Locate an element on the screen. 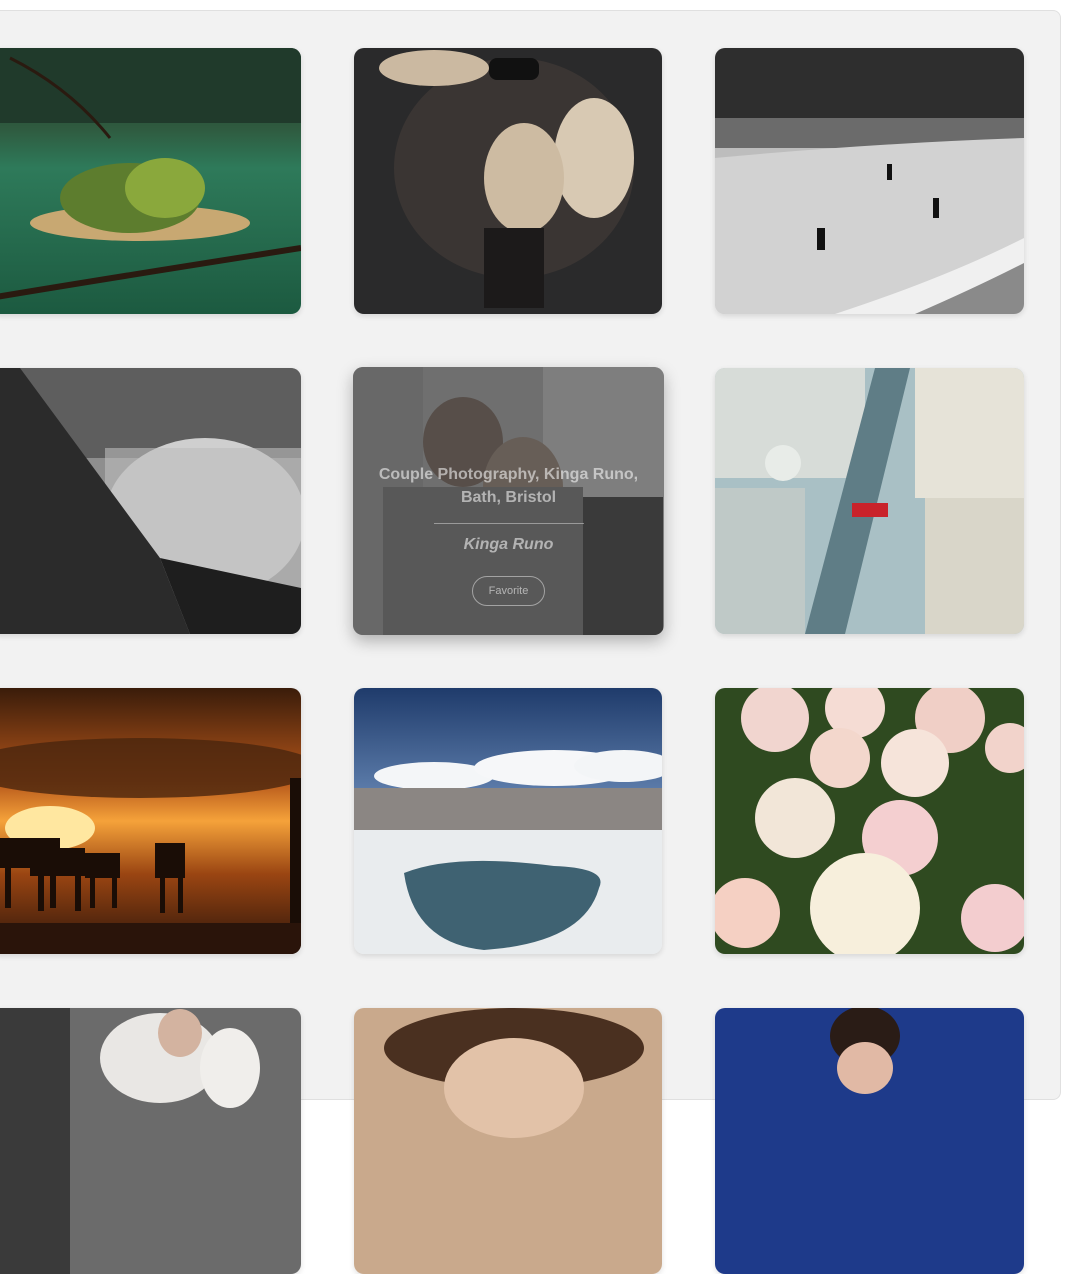  photo-card-beach-walkers is located at coordinates (869, 181).